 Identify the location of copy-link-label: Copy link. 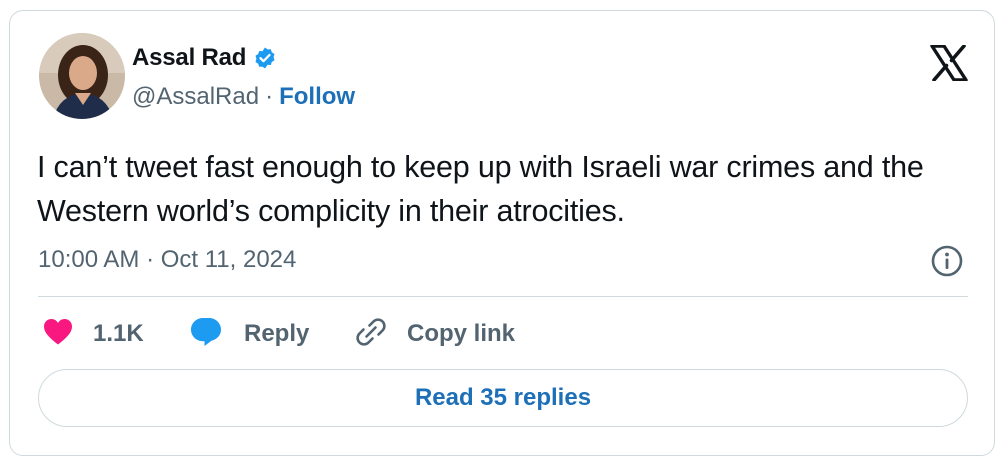
(461, 333).